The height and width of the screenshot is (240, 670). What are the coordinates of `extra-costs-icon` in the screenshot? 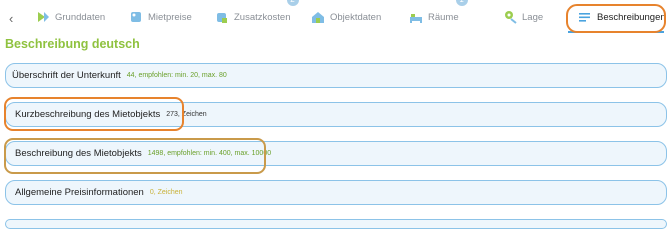 It's located at (222, 17).